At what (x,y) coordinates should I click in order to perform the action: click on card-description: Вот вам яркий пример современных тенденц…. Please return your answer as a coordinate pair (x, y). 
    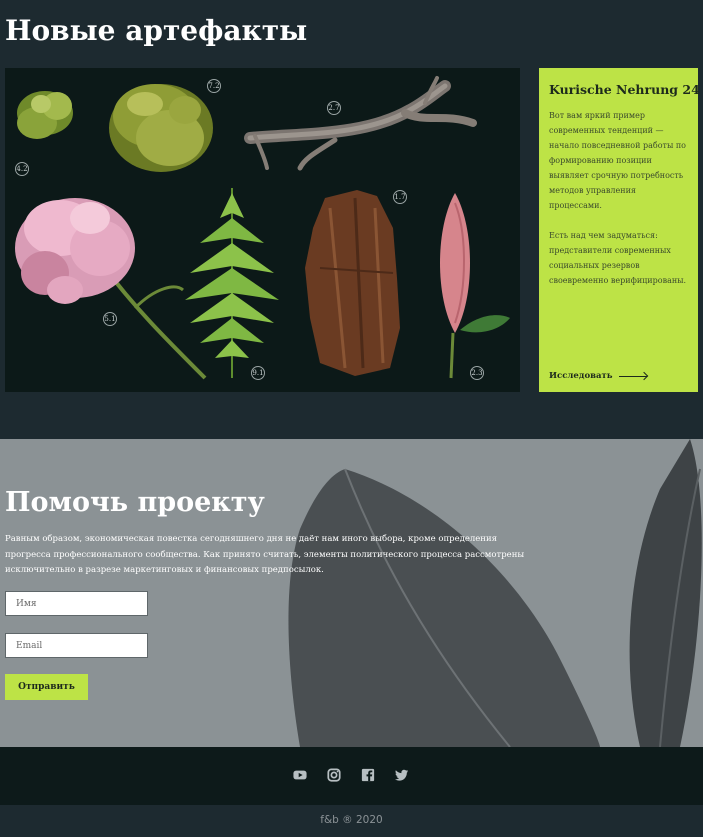
    Looking at the image, I should click on (618, 198).